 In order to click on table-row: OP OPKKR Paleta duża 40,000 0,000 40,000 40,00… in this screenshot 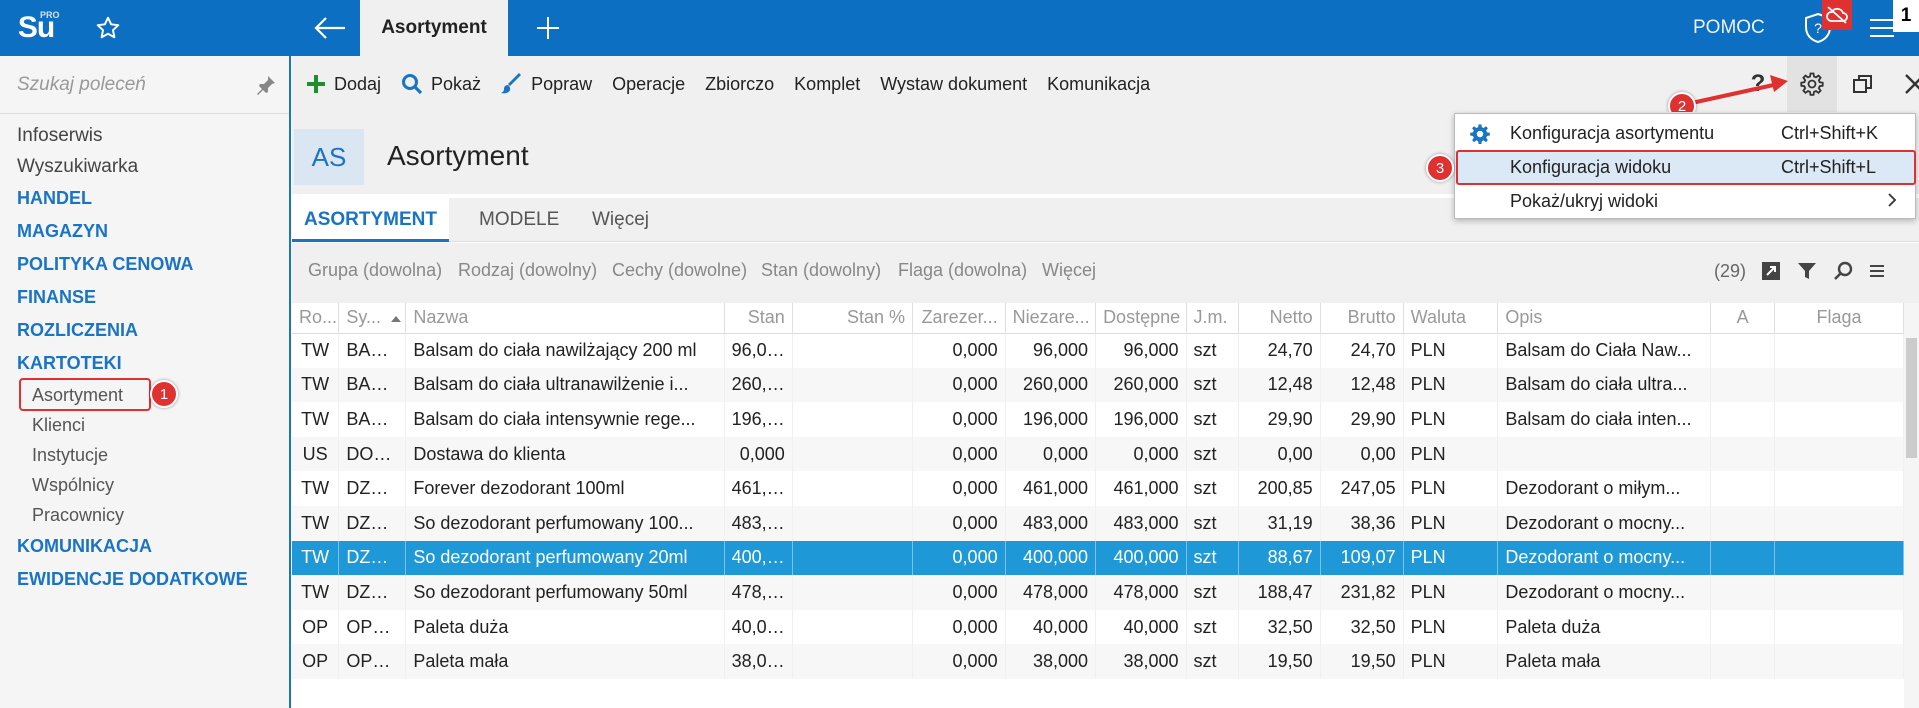, I will do `click(1098, 627)`.